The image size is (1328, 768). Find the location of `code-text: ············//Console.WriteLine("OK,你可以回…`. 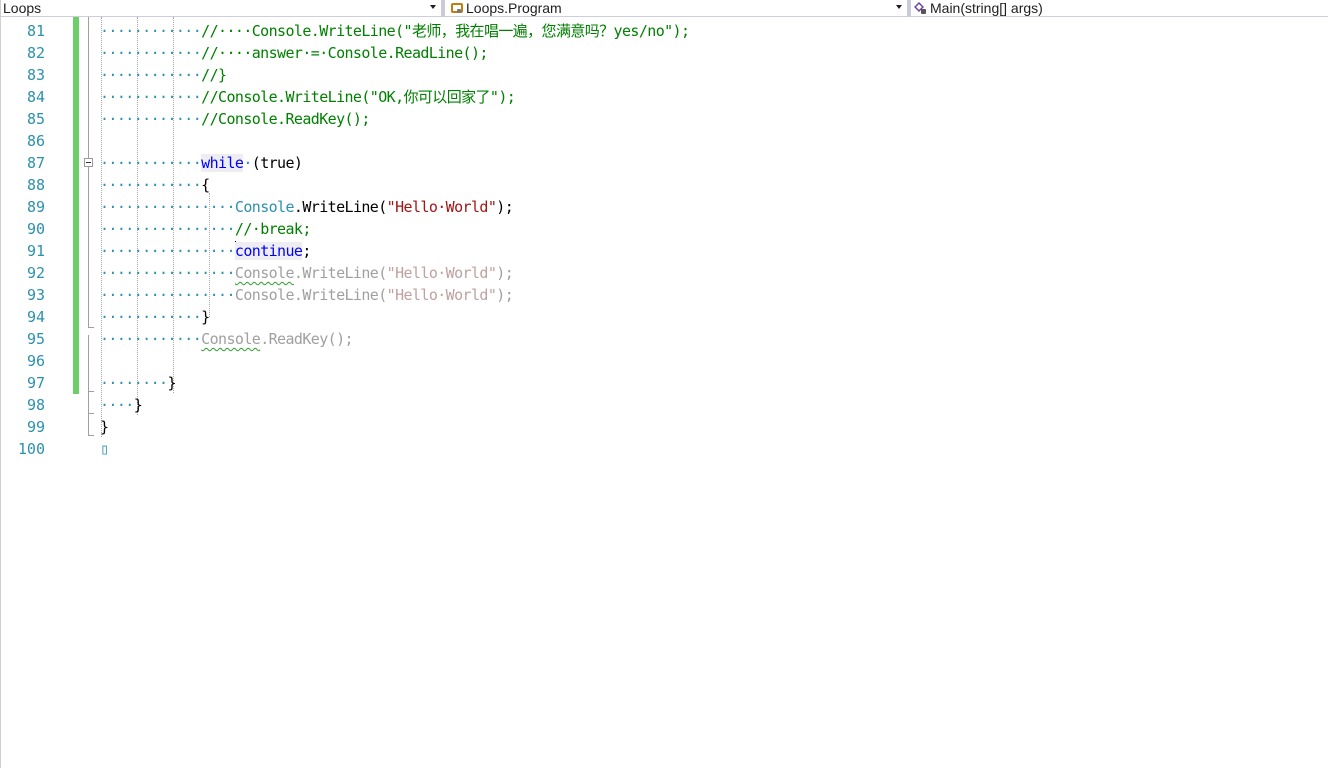

code-text: ············//Console.WriteLine("OK,你可以回… is located at coordinates (308, 97).